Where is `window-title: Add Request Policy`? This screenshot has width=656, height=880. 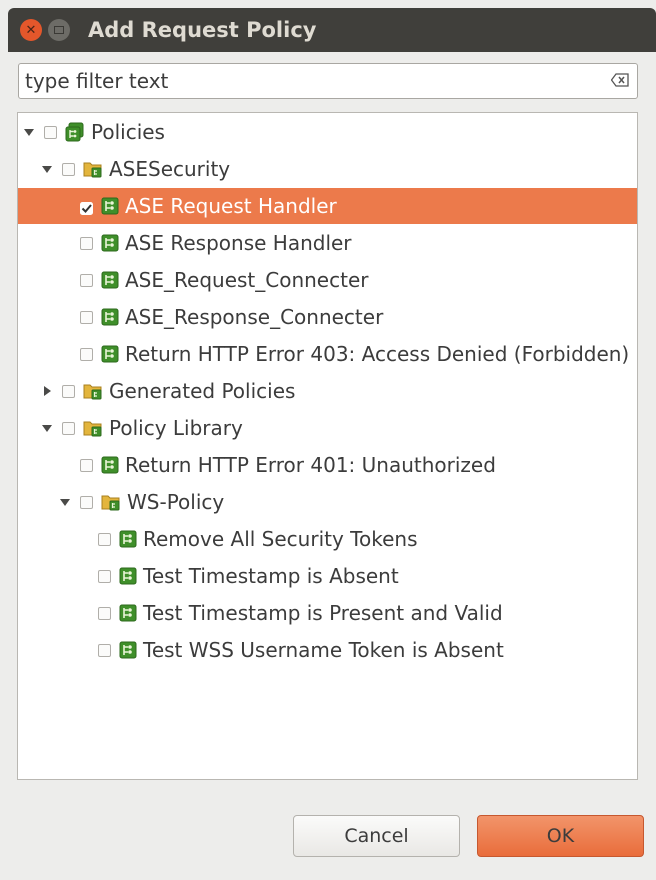 window-title: Add Request Policy is located at coordinates (202, 30).